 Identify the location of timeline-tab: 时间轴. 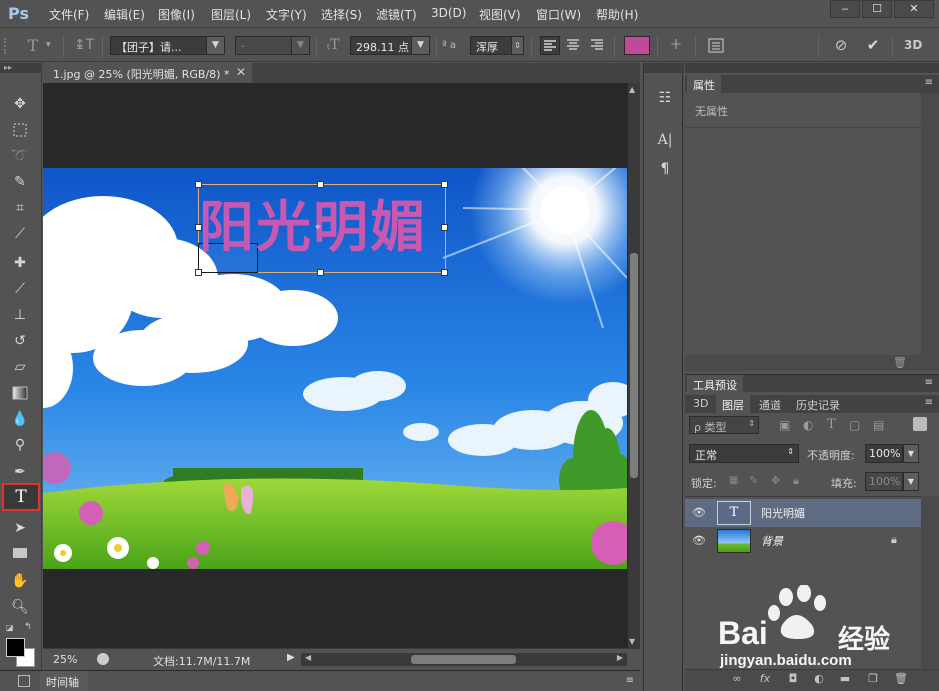
(64, 681).